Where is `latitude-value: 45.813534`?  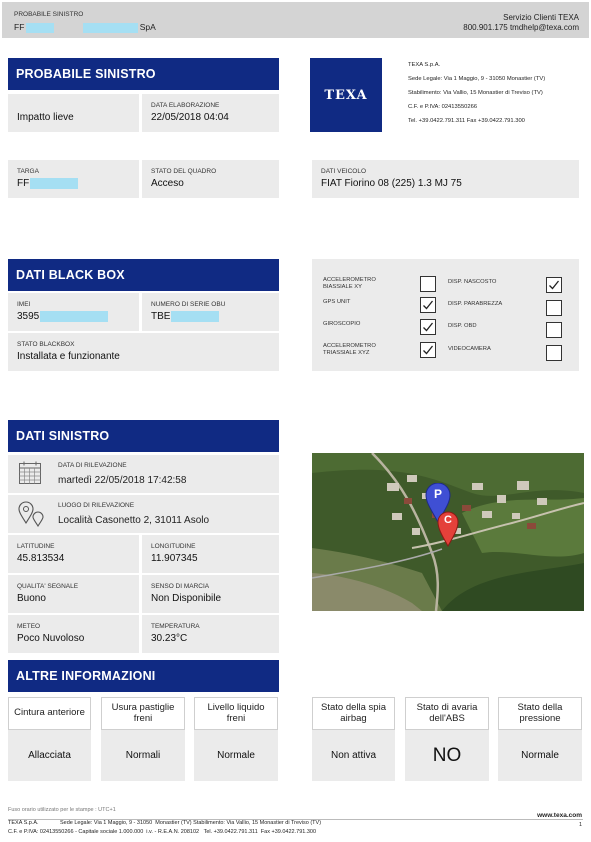
latitude-value: 45.813534 is located at coordinates (41, 558).